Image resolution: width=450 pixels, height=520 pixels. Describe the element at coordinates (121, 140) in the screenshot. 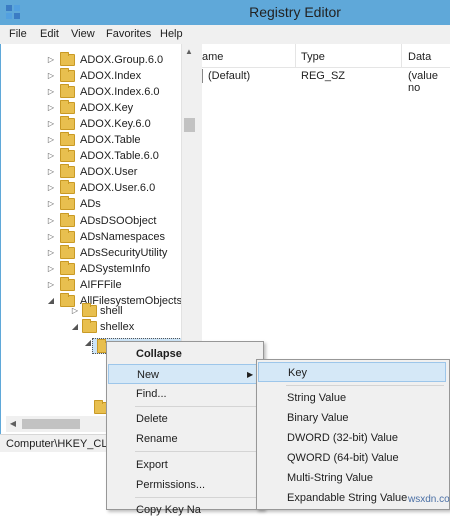

I see `tree-row: ▷ ADOX.Table` at that location.